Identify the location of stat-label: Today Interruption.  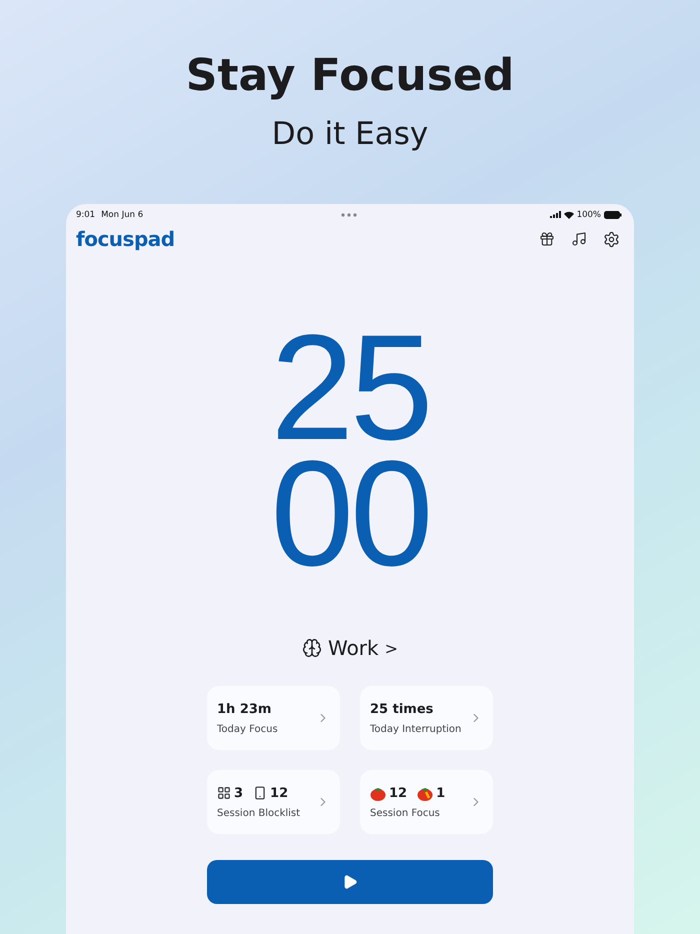
(416, 729).